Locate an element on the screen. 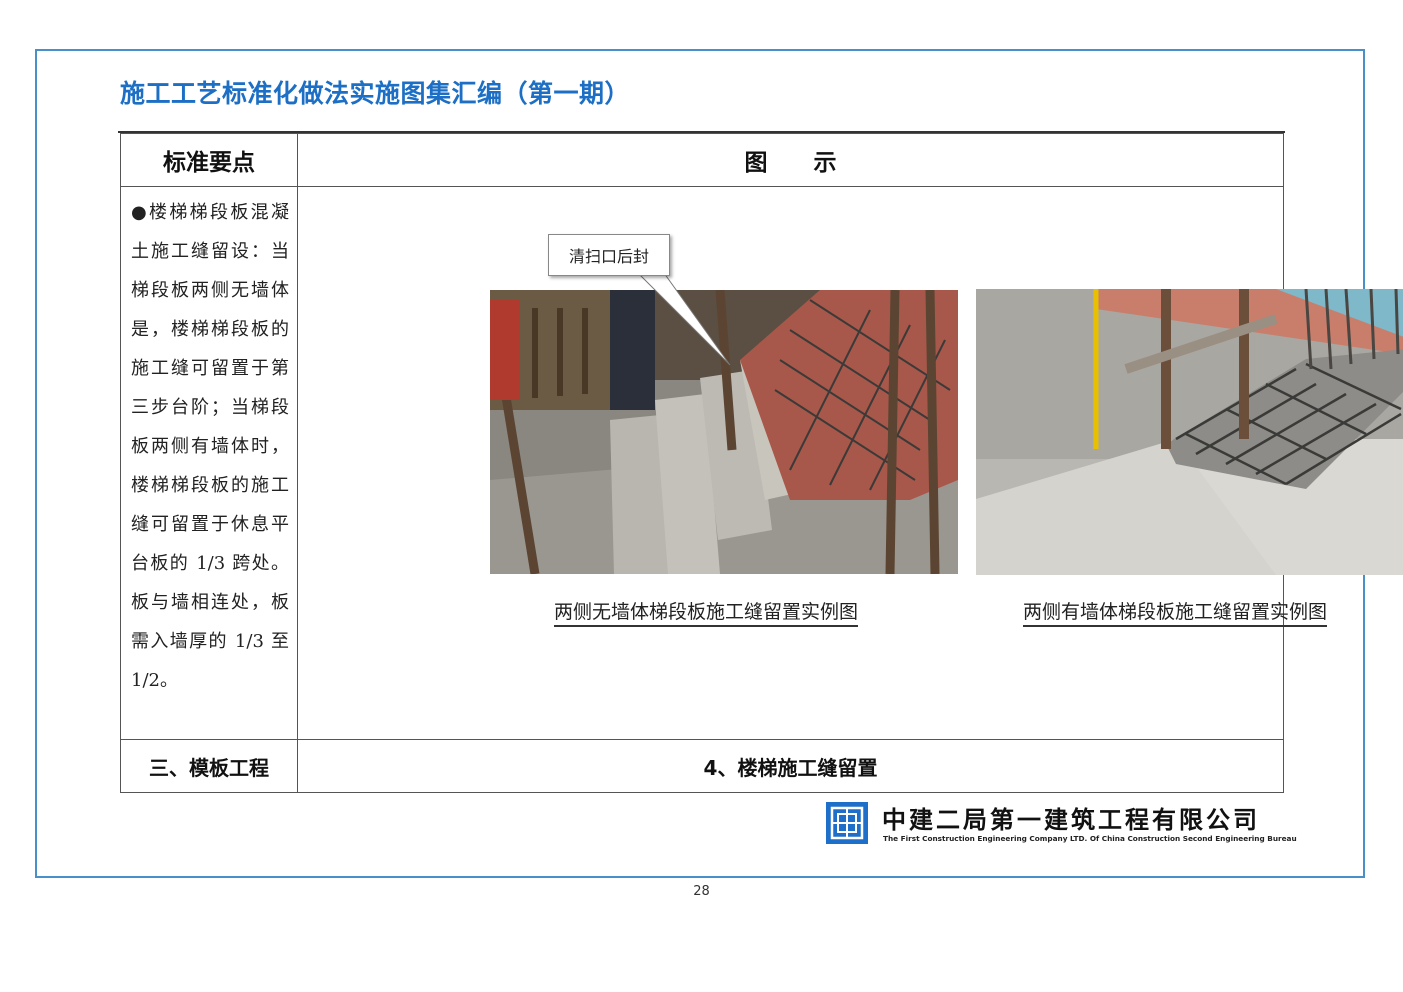 Image resolution: width=1403 pixels, height=992 pixels. section-label: 三、模板工程 is located at coordinates (209, 766).